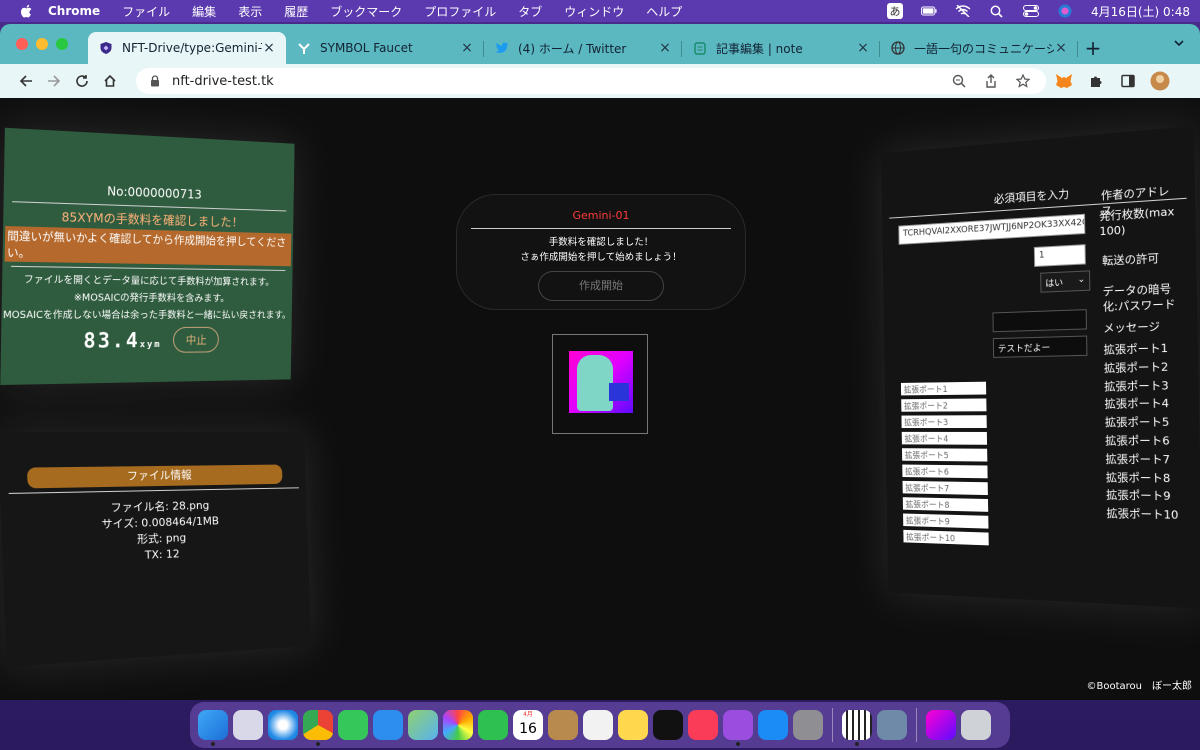 Image resolution: width=1200 pixels, height=750 pixels. What do you see at coordinates (1093, 48) in the screenshot?
I see `new-tab-button: +` at bounding box center [1093, 48].